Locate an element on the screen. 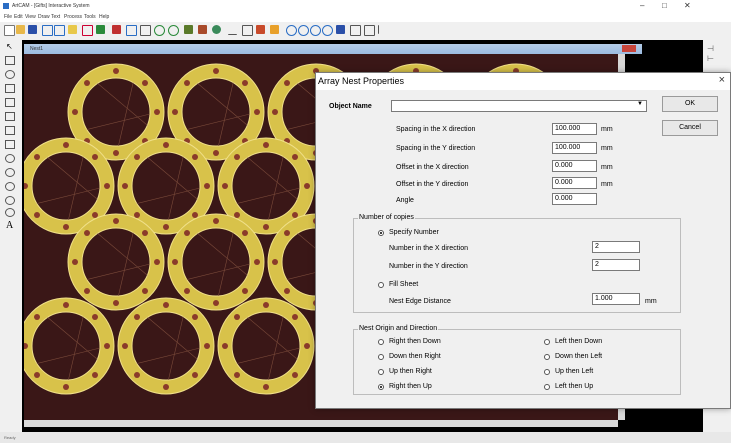 The height and width of the screenshot is (443, 731). right-then-up-radio is located at coordinates (381, 387).